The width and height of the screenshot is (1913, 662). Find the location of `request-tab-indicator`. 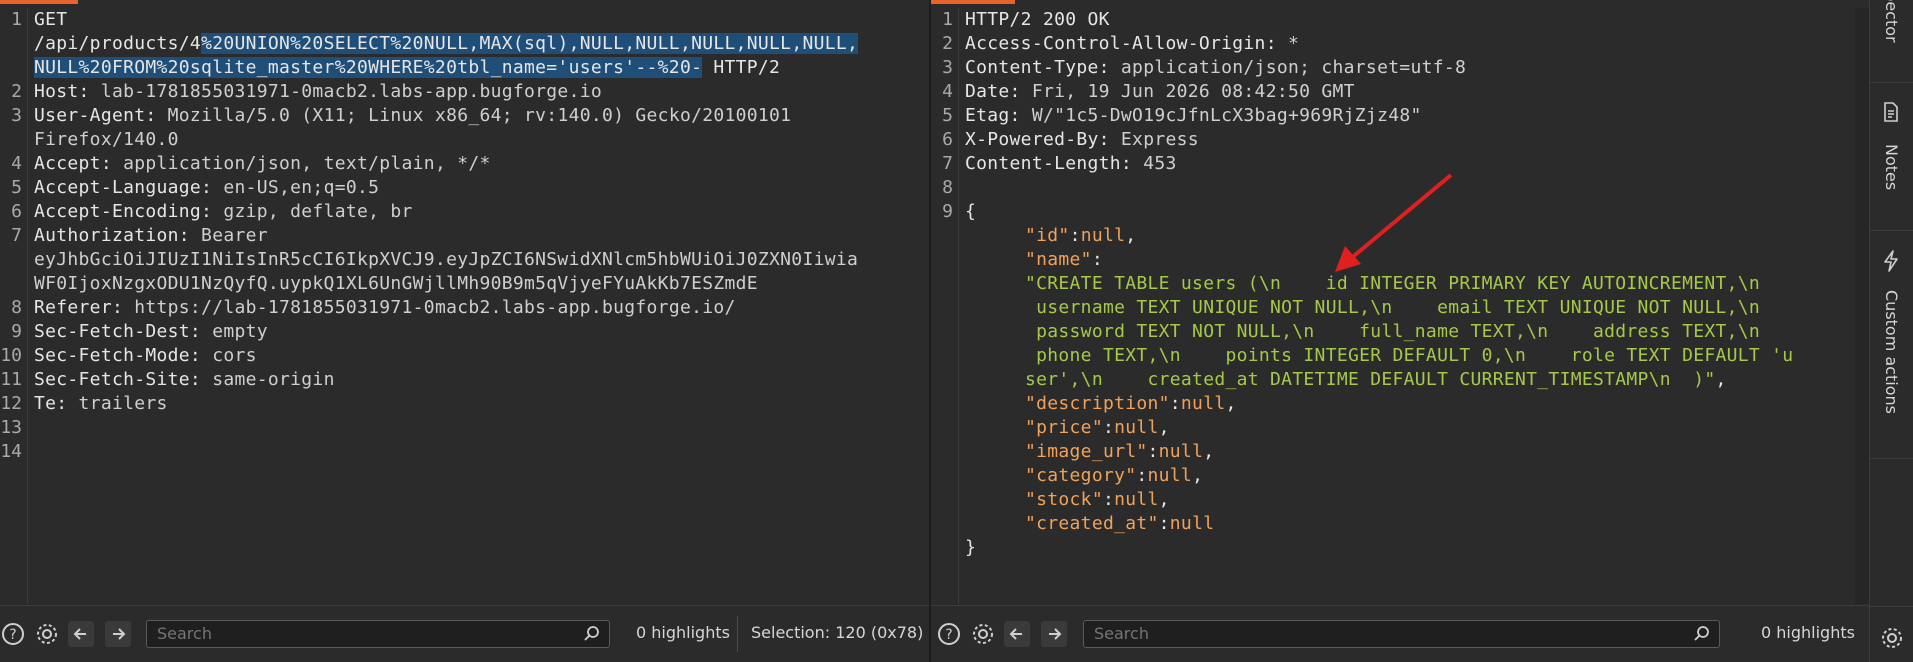

request-tab-indicator is located at coordinates (39, 2).